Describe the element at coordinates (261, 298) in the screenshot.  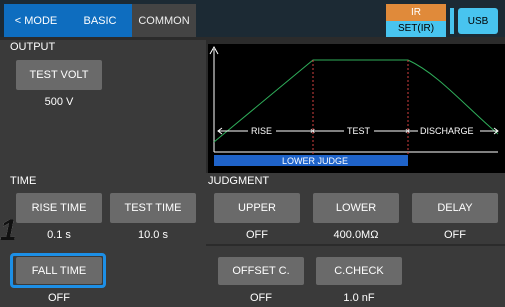
I see `offset-c-value: OFF` at that location.